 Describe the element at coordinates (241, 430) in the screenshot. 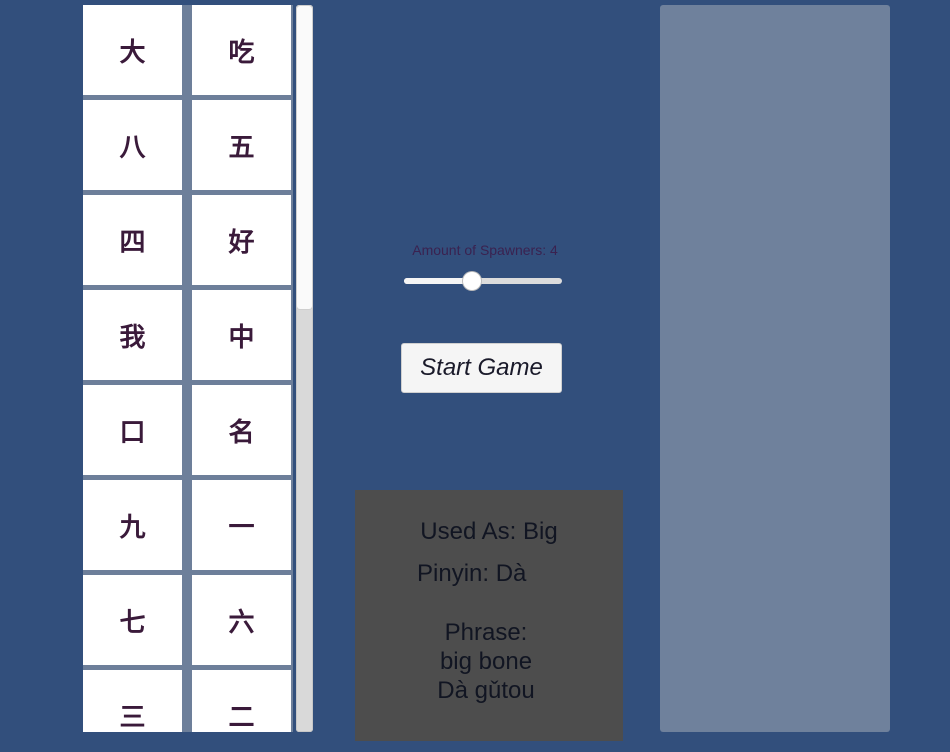

I see `character-tile: 名` at that location.